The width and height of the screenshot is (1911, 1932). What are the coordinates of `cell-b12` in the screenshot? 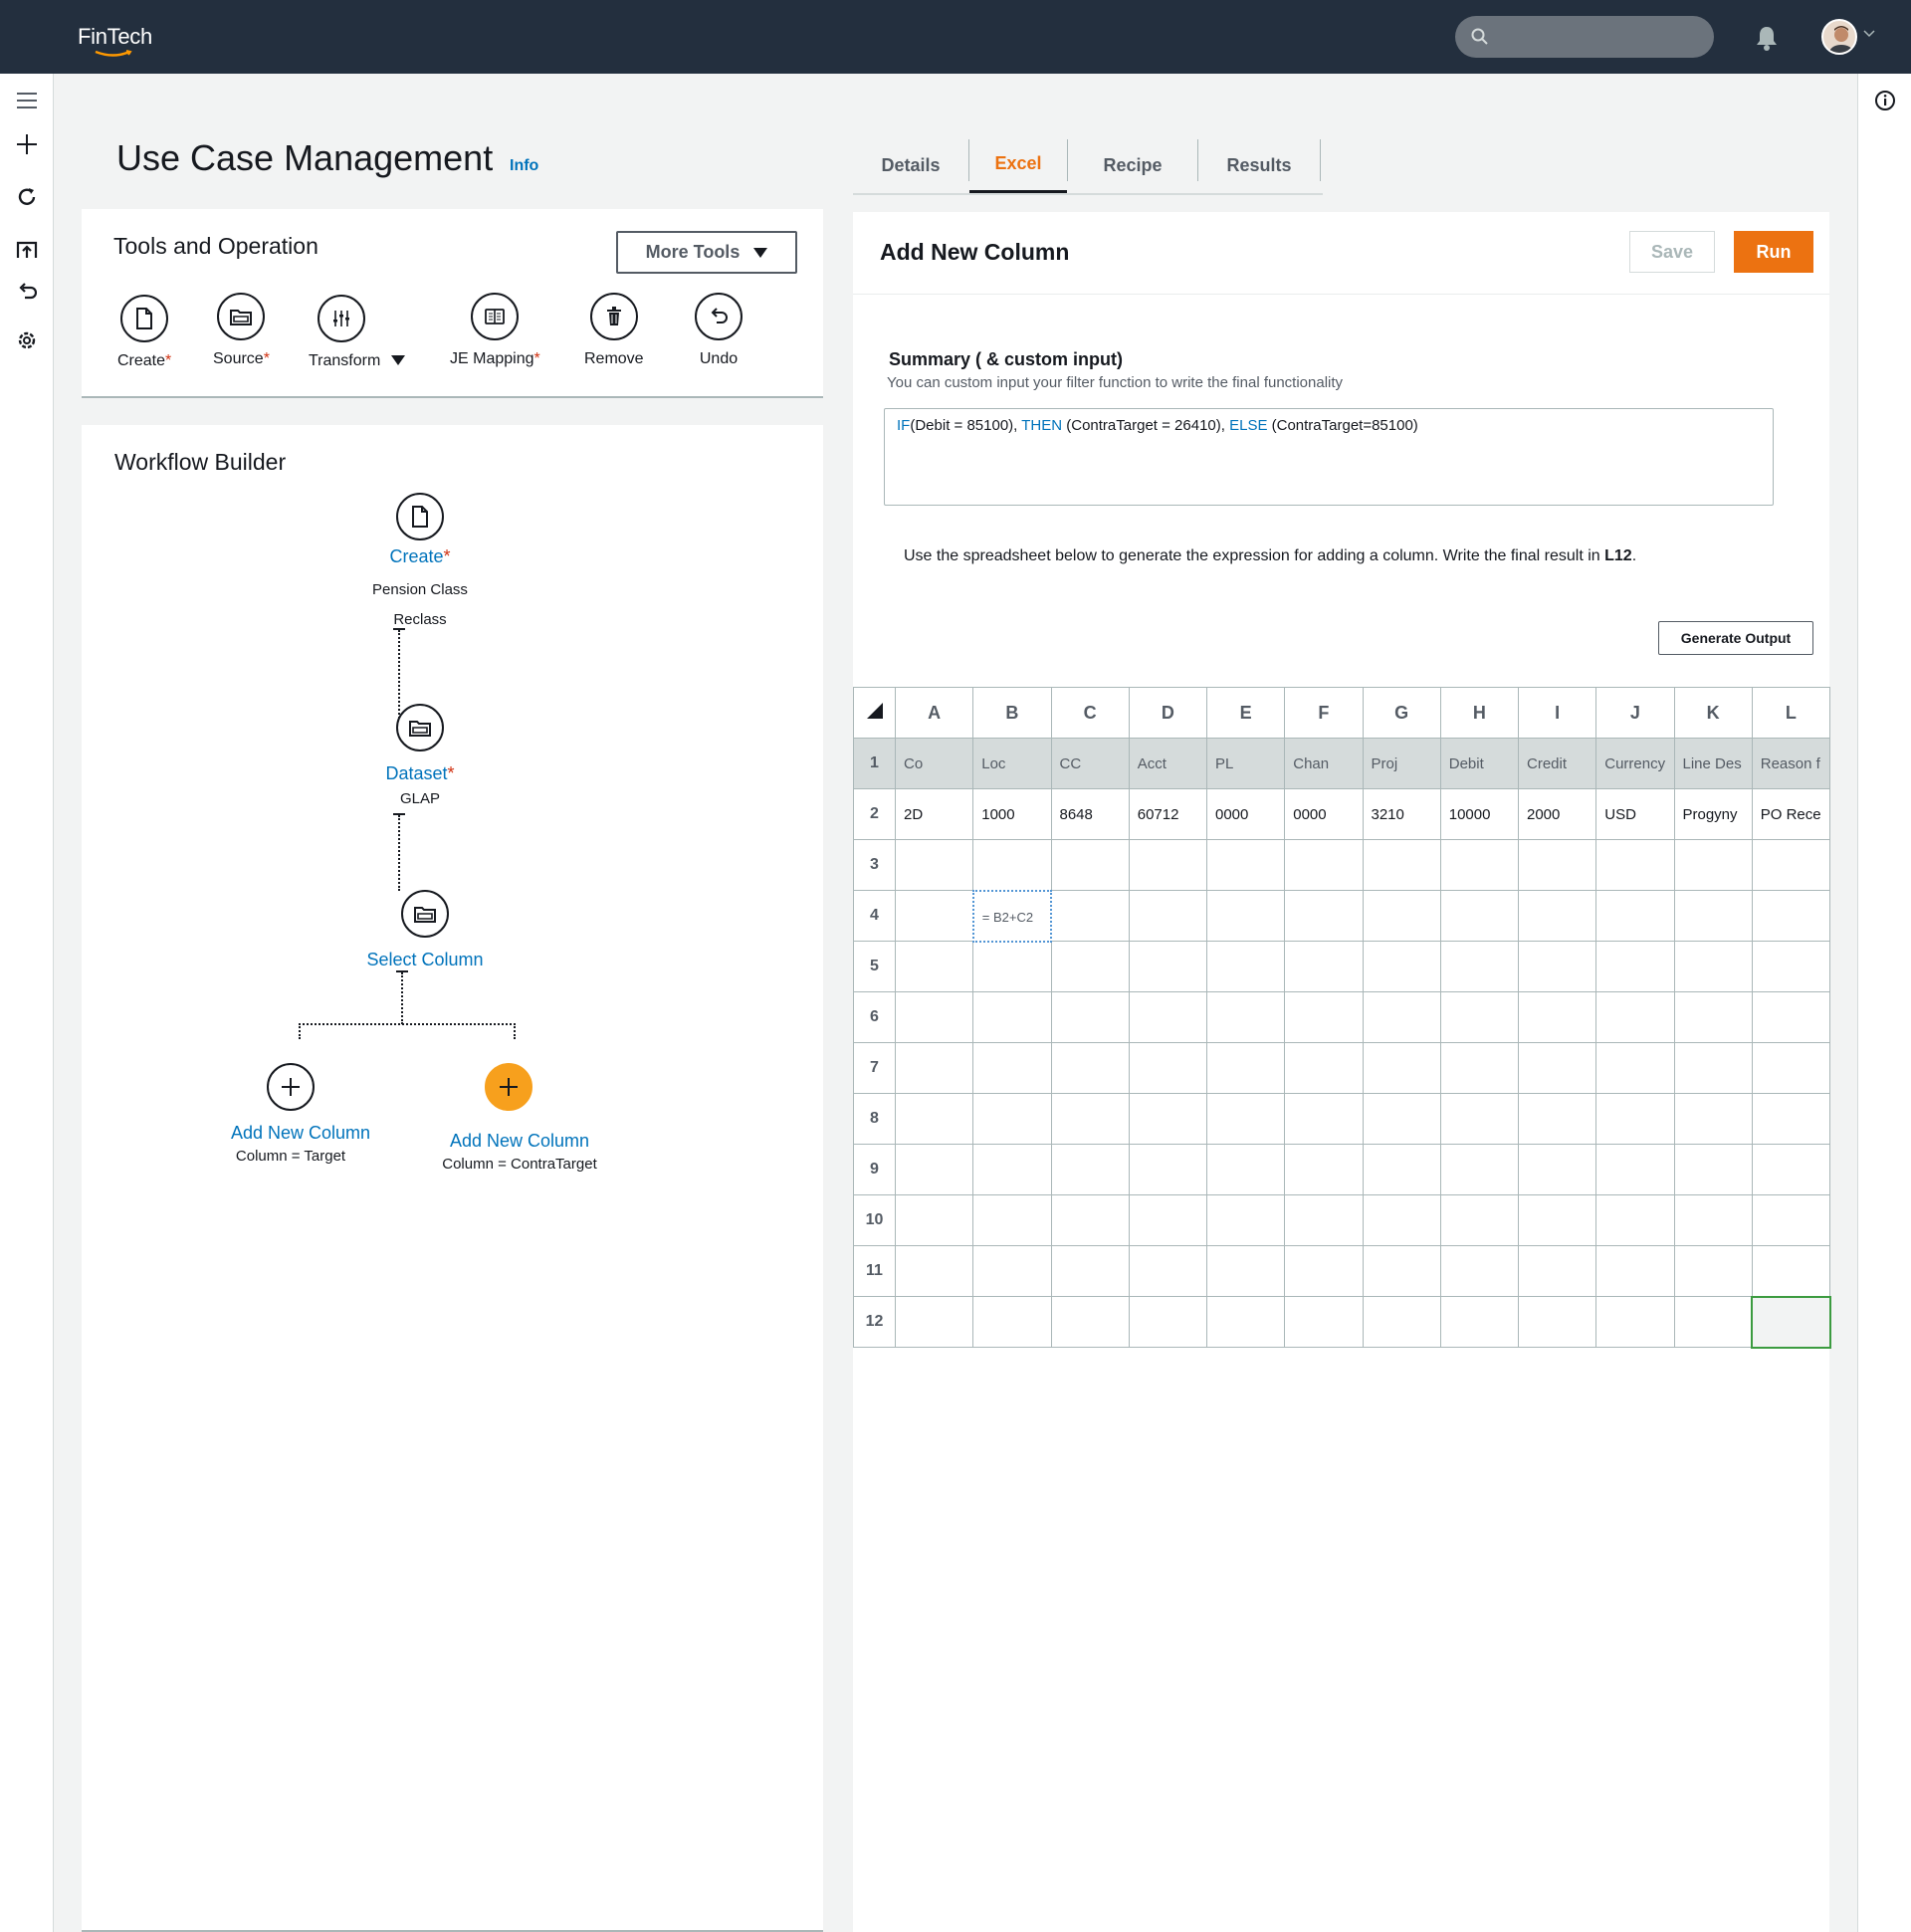 It's located at (1012, 1322).